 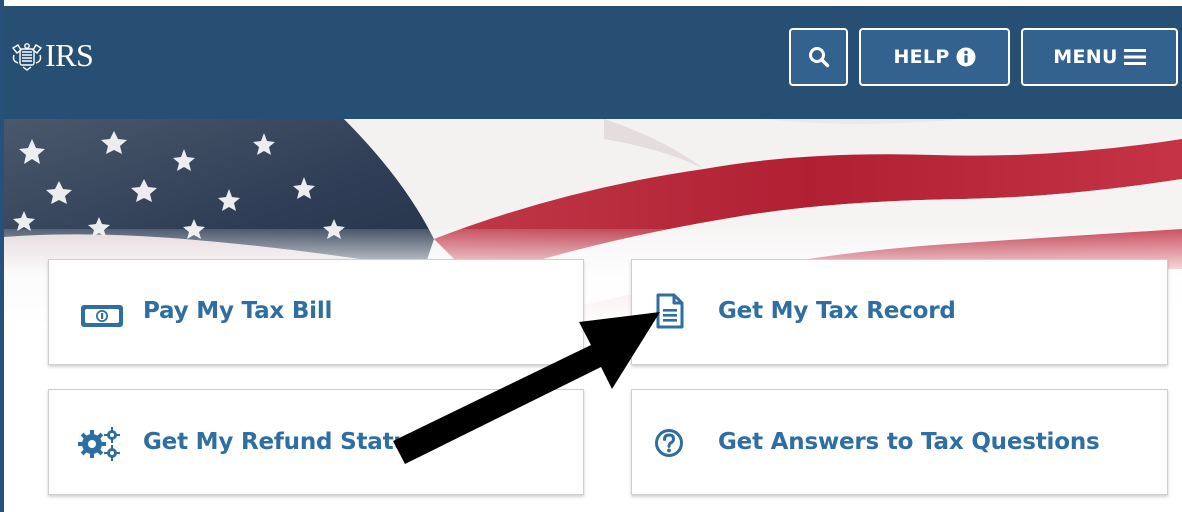 I want to click on help-button: HELP, so click(x=934, y=57).